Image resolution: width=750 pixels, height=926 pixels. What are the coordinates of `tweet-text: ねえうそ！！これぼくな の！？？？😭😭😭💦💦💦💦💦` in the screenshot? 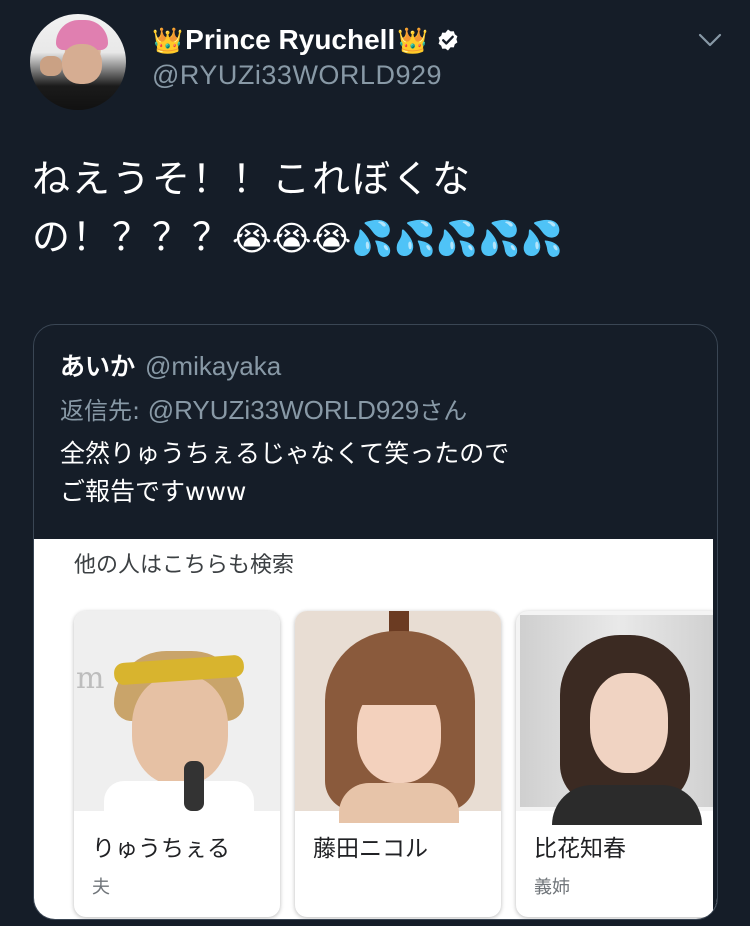 It's located at (377, 209).